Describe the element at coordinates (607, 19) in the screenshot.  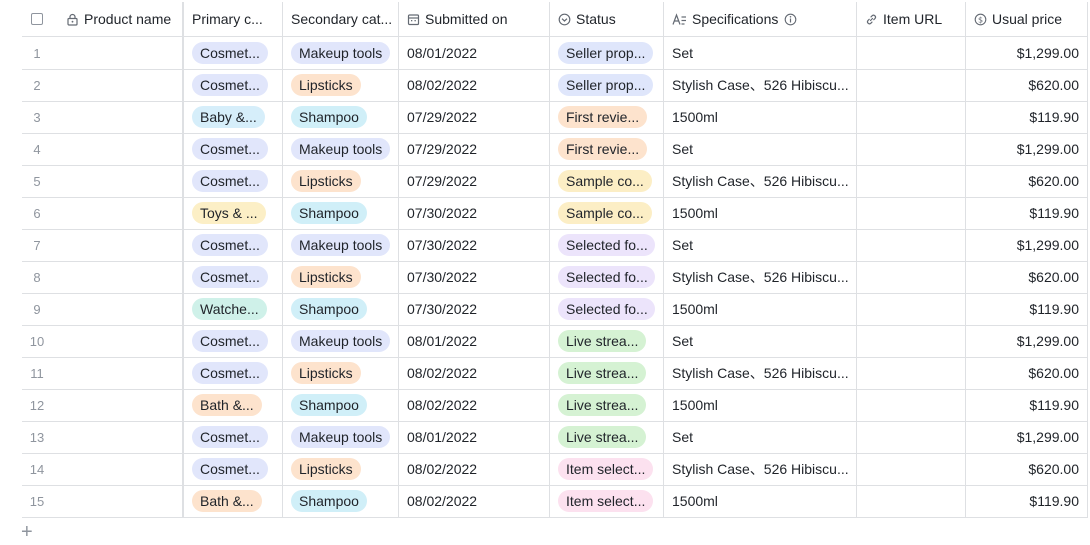
I see `column-header-status: Status` at that location.